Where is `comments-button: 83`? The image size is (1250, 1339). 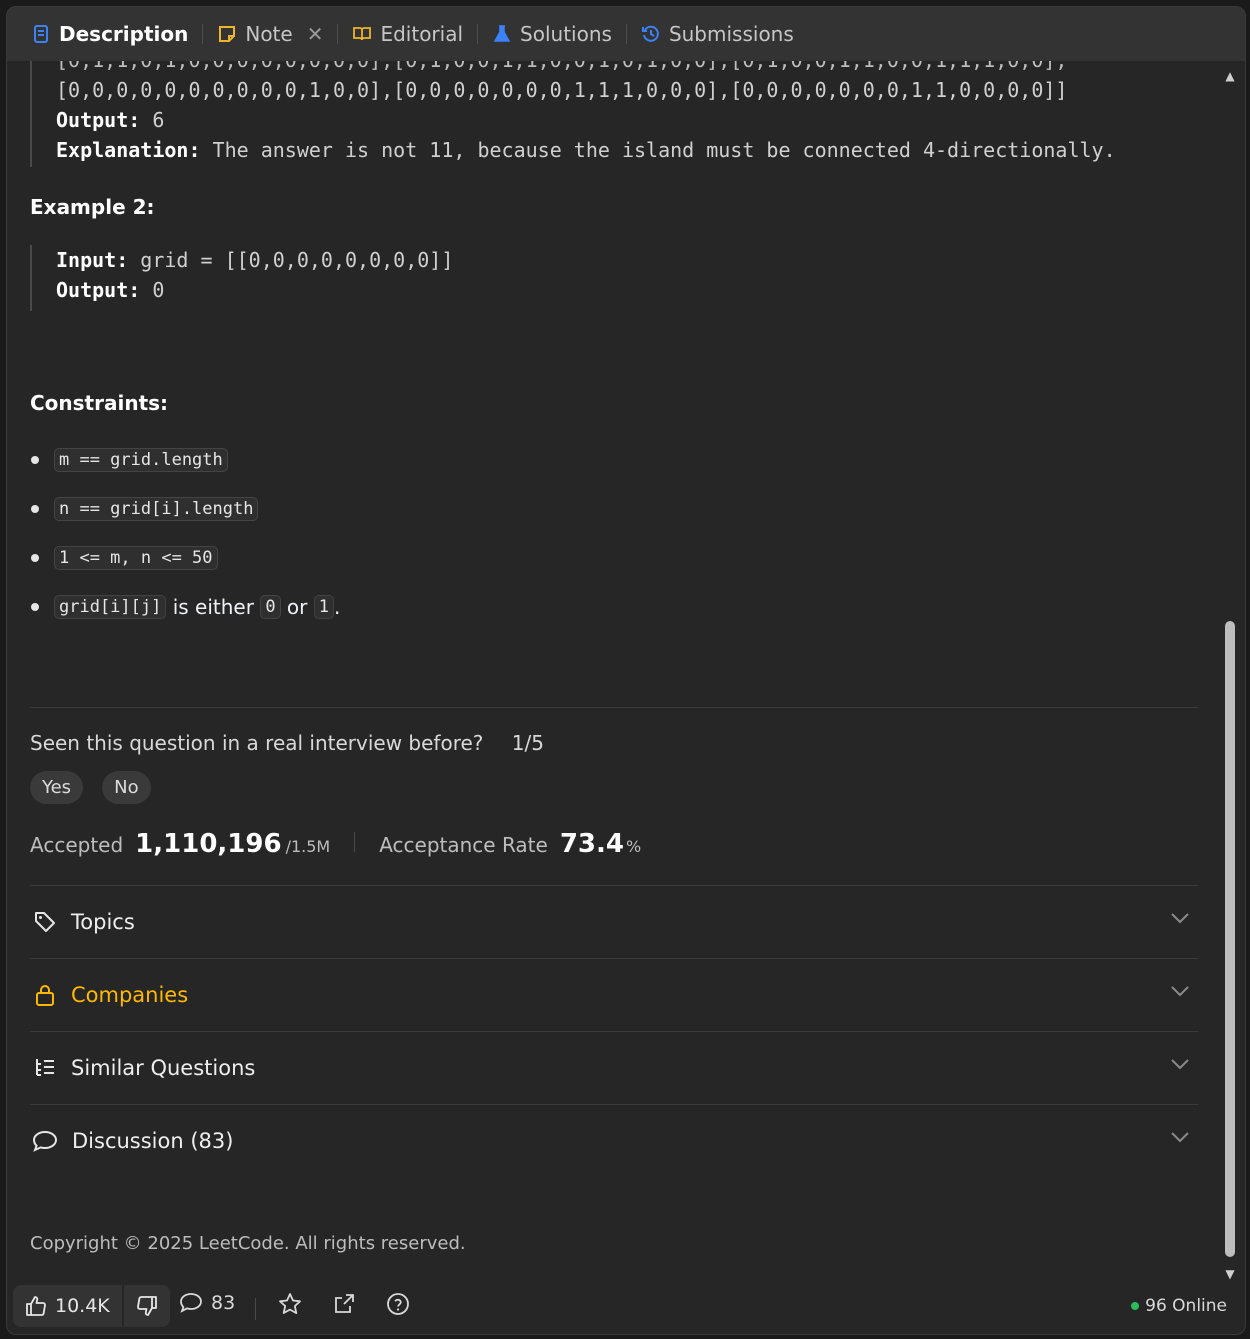 comments-button: 83 is located at coordinates (207, 1303).